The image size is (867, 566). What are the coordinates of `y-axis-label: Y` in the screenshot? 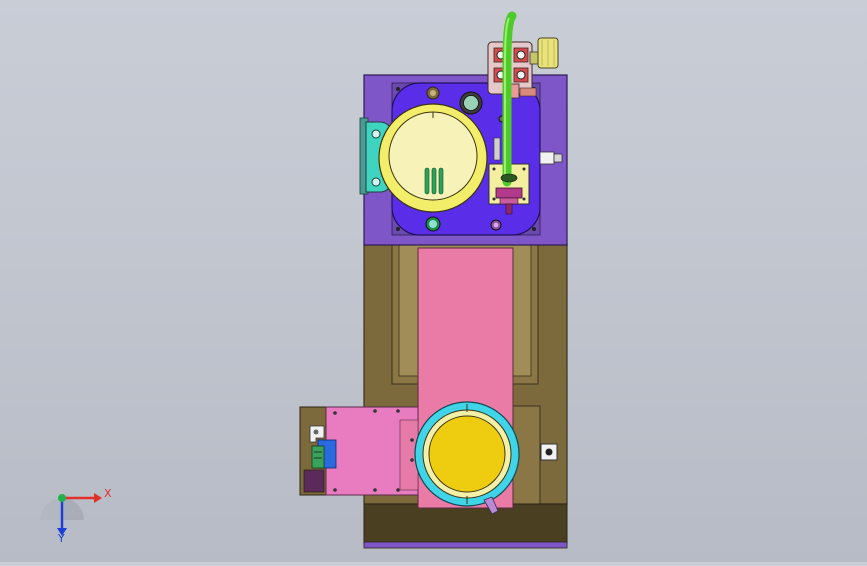 It's located at (61, 538).